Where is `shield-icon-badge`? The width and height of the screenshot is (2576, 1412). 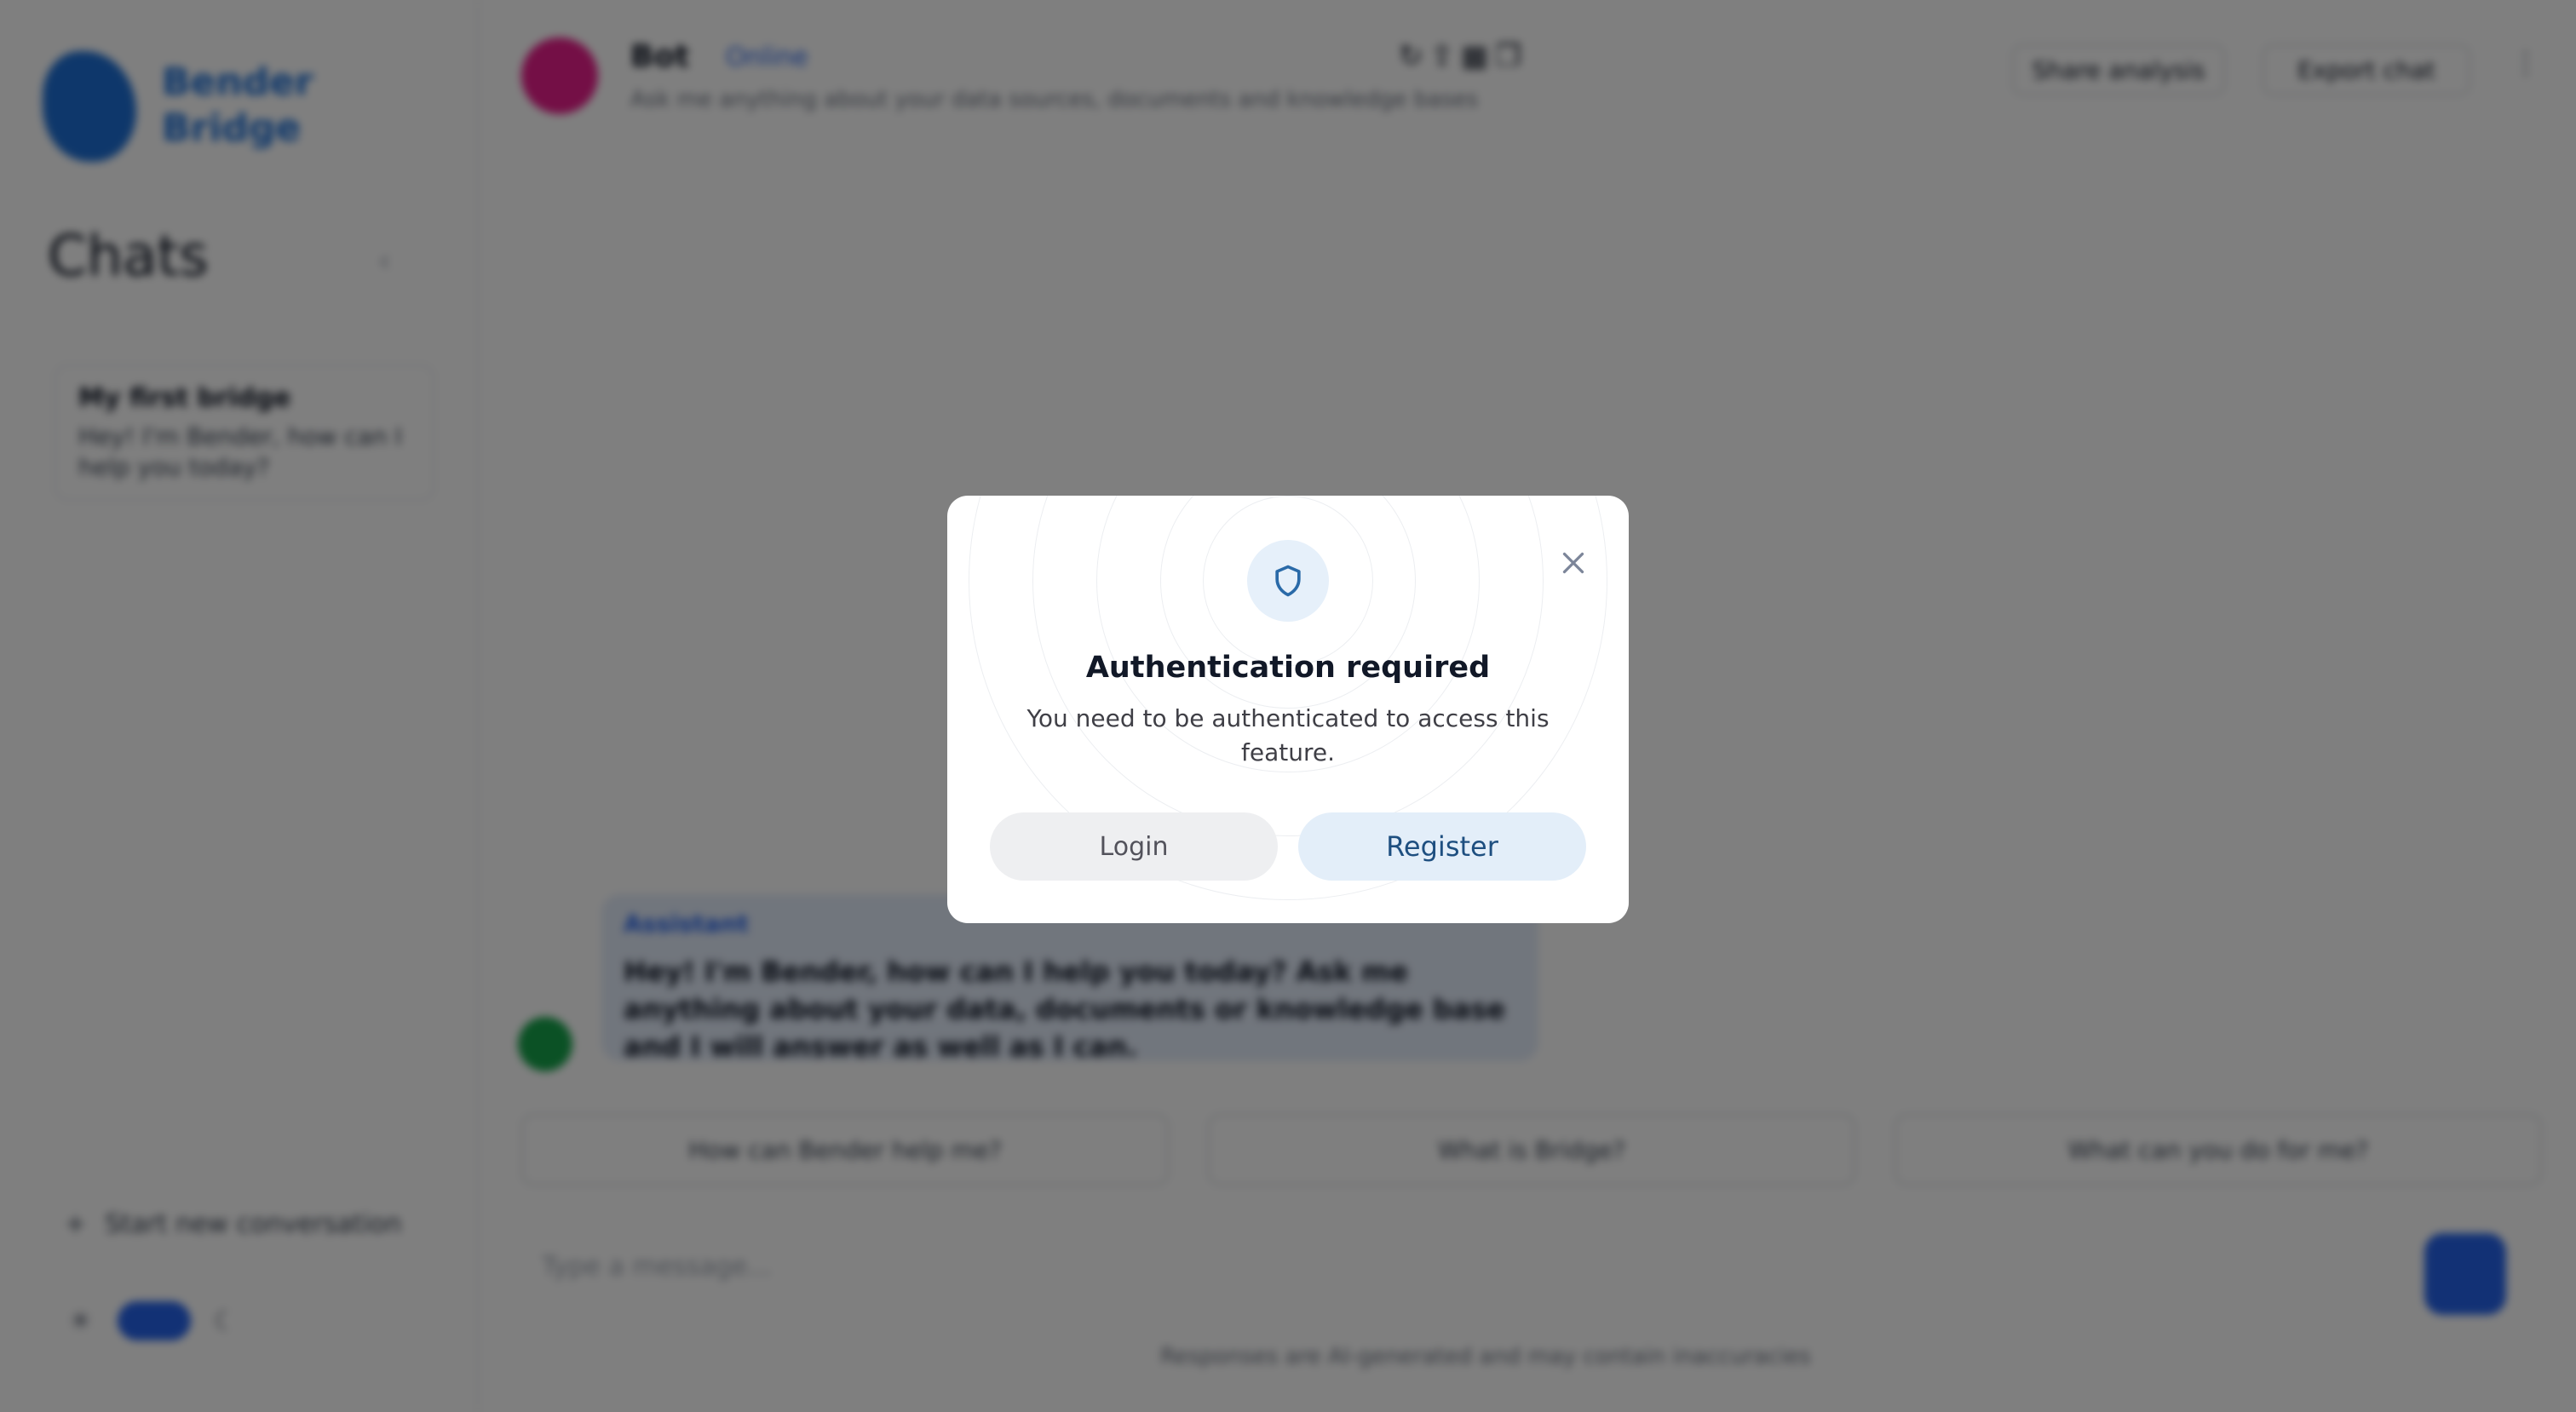
shield-icon-badge is located at coordinates (1288, 581).